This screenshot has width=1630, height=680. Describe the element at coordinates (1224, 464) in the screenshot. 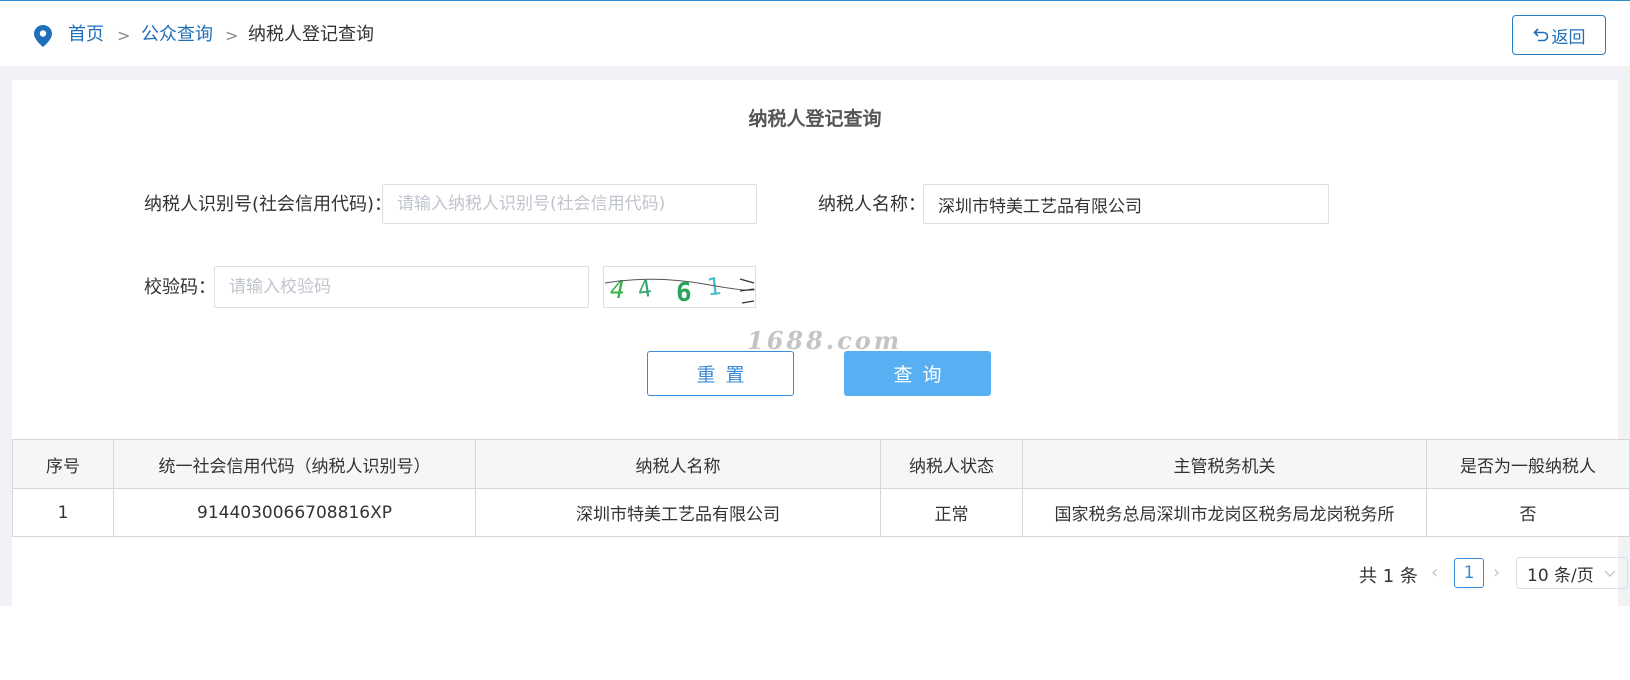

I see `column-header-tax-authority: 主管税务机关` at that location.